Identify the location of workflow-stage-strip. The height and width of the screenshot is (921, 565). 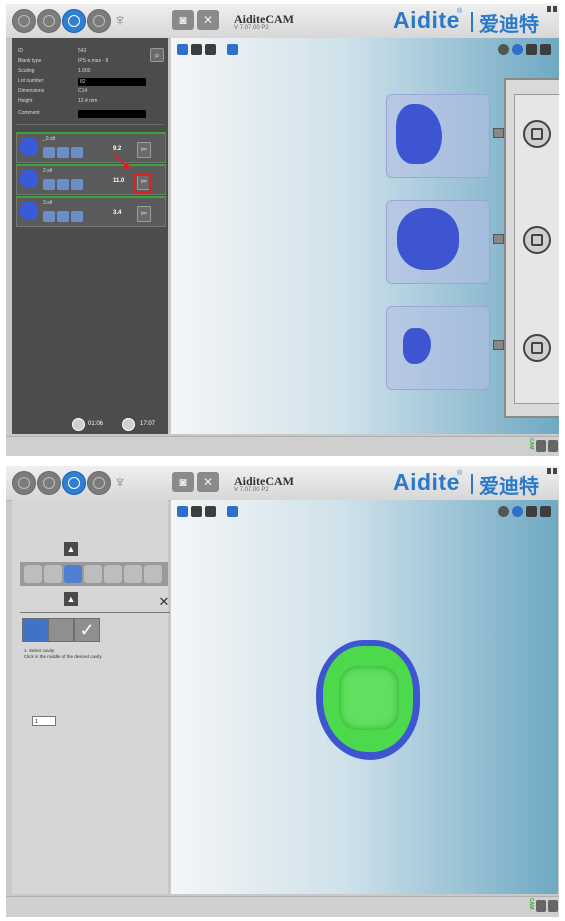
(94, 574).